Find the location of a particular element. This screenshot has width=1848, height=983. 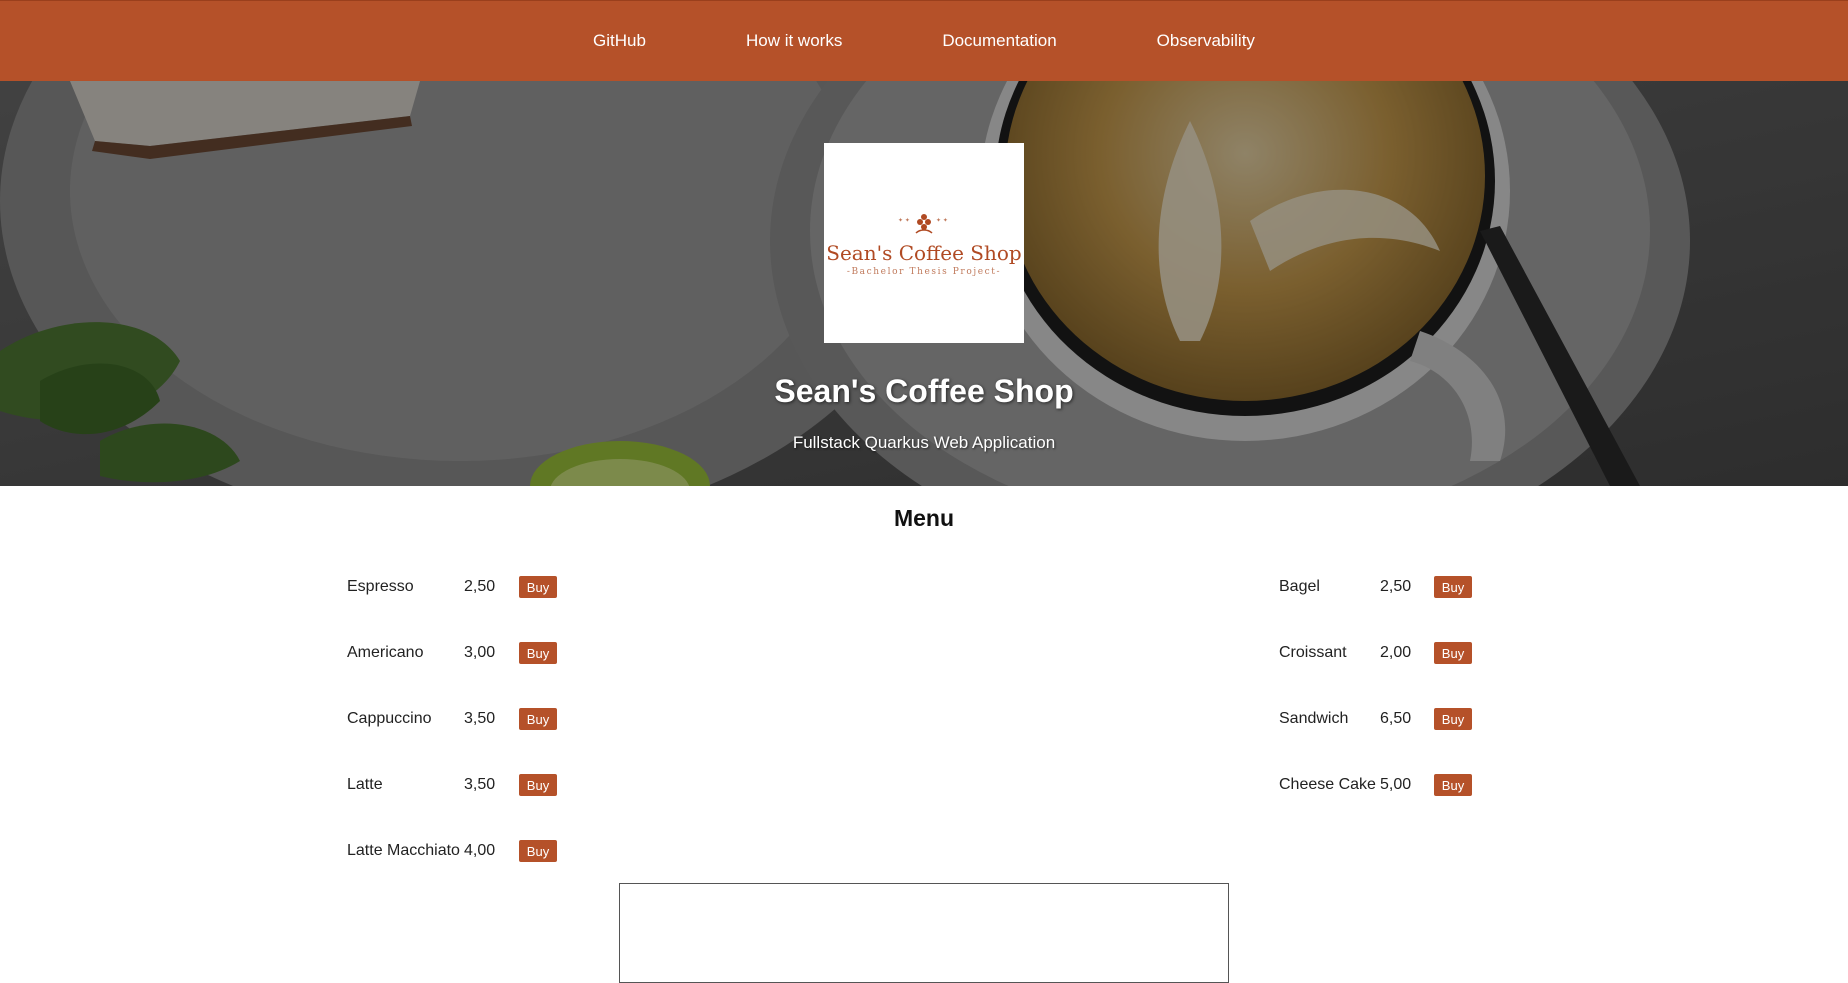

menu-item-name: Americano is located at coordinates (385, 652).